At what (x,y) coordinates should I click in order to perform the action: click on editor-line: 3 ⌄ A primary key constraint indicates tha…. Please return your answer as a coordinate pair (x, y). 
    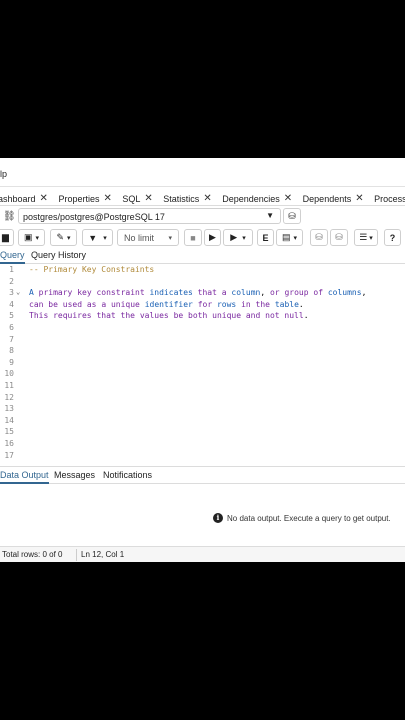
    Looking at the image, I should click on (202, 294).